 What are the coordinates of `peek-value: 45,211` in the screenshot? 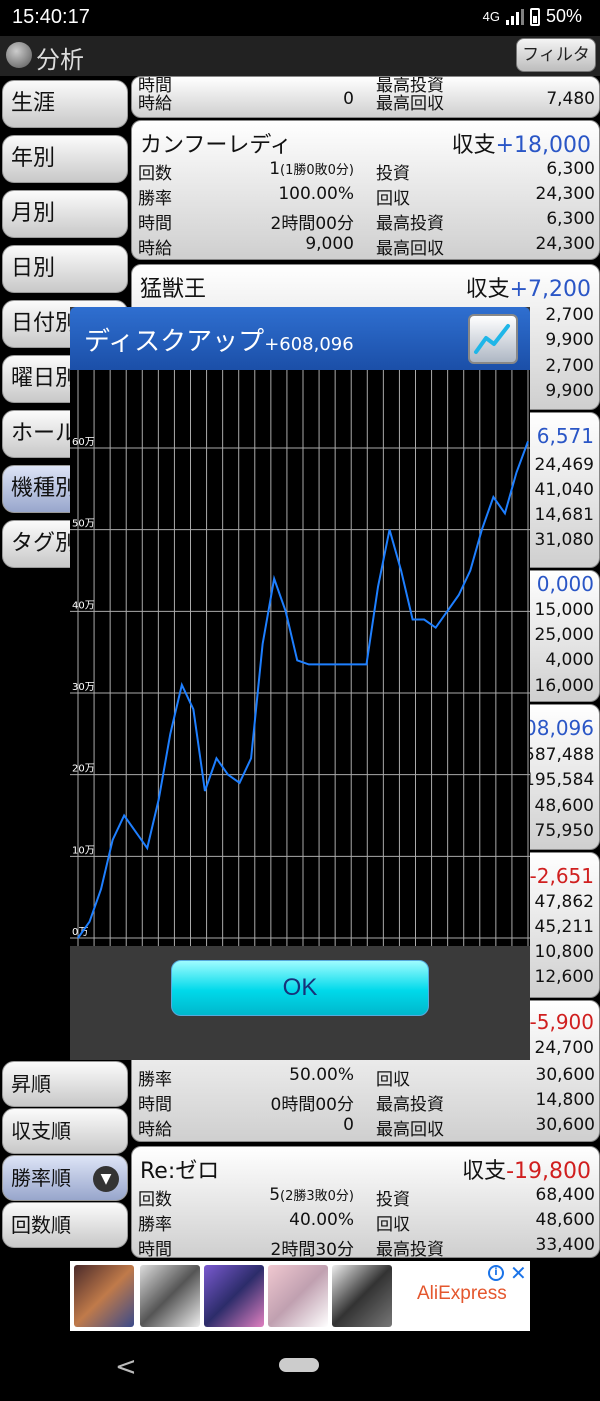 It's located at (564, 927).